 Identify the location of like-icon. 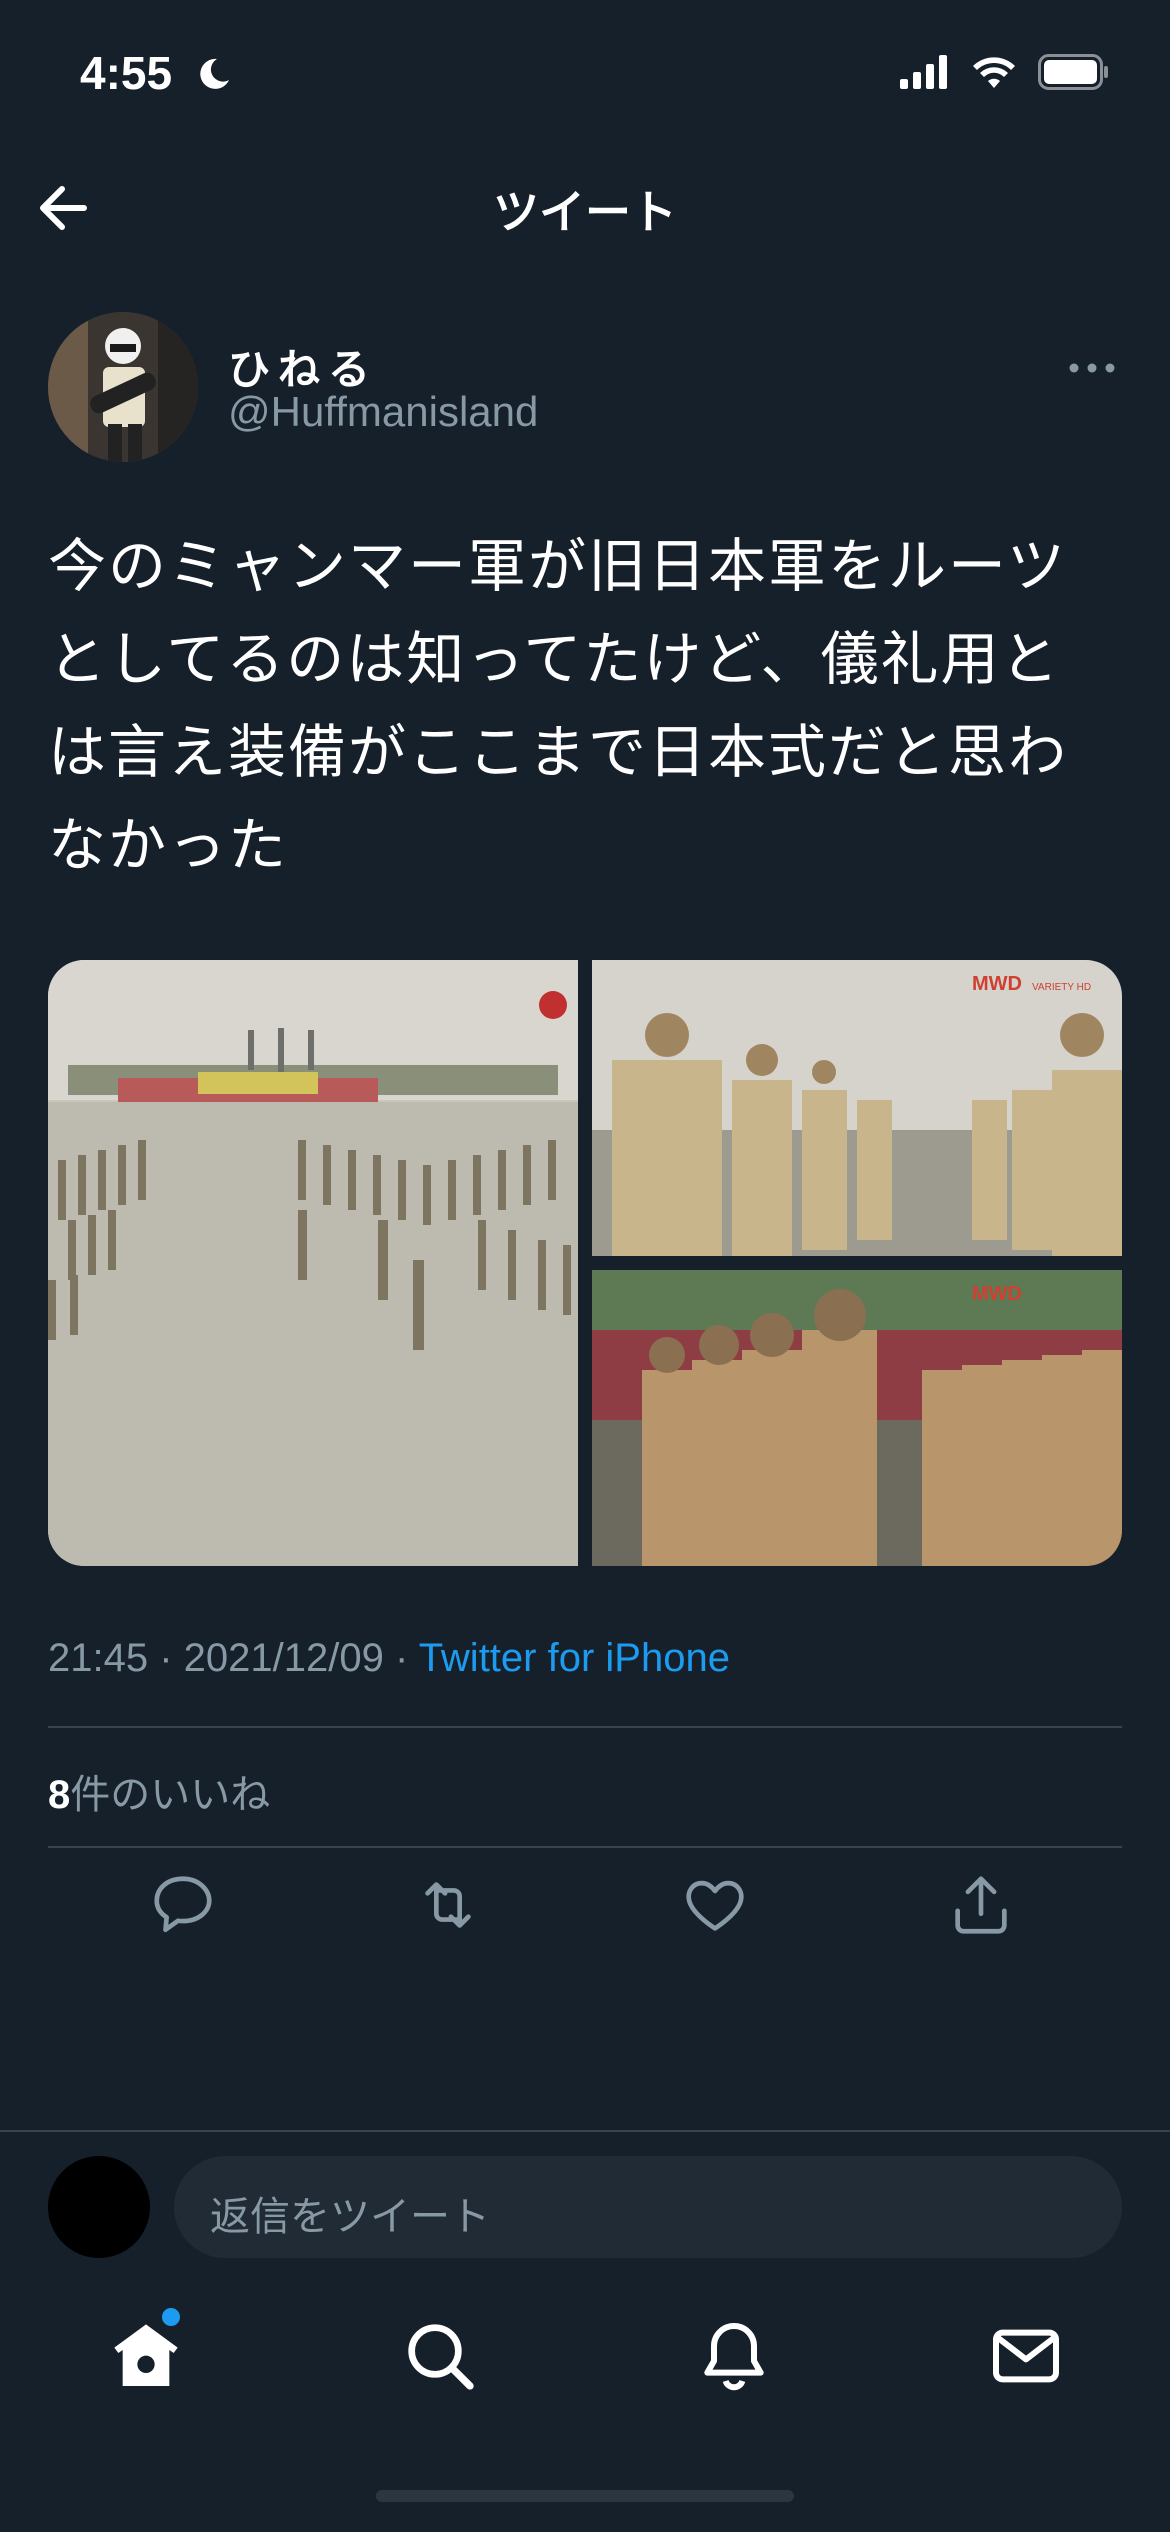
(715, 1905).